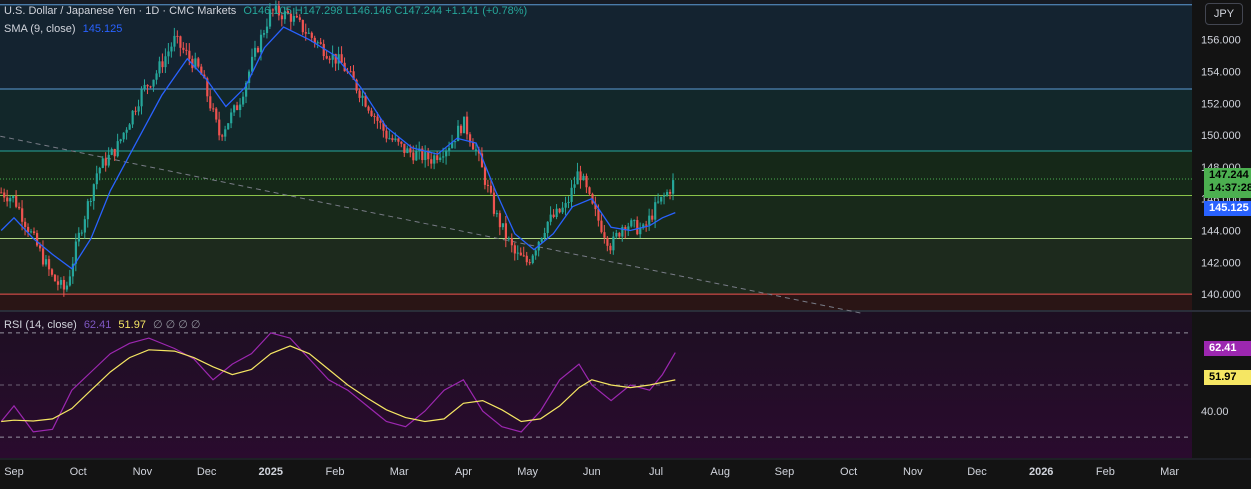  Describe the element at coordinates (592, 472) in the screenshot. I see `time-tick-label: Jun` at that location.